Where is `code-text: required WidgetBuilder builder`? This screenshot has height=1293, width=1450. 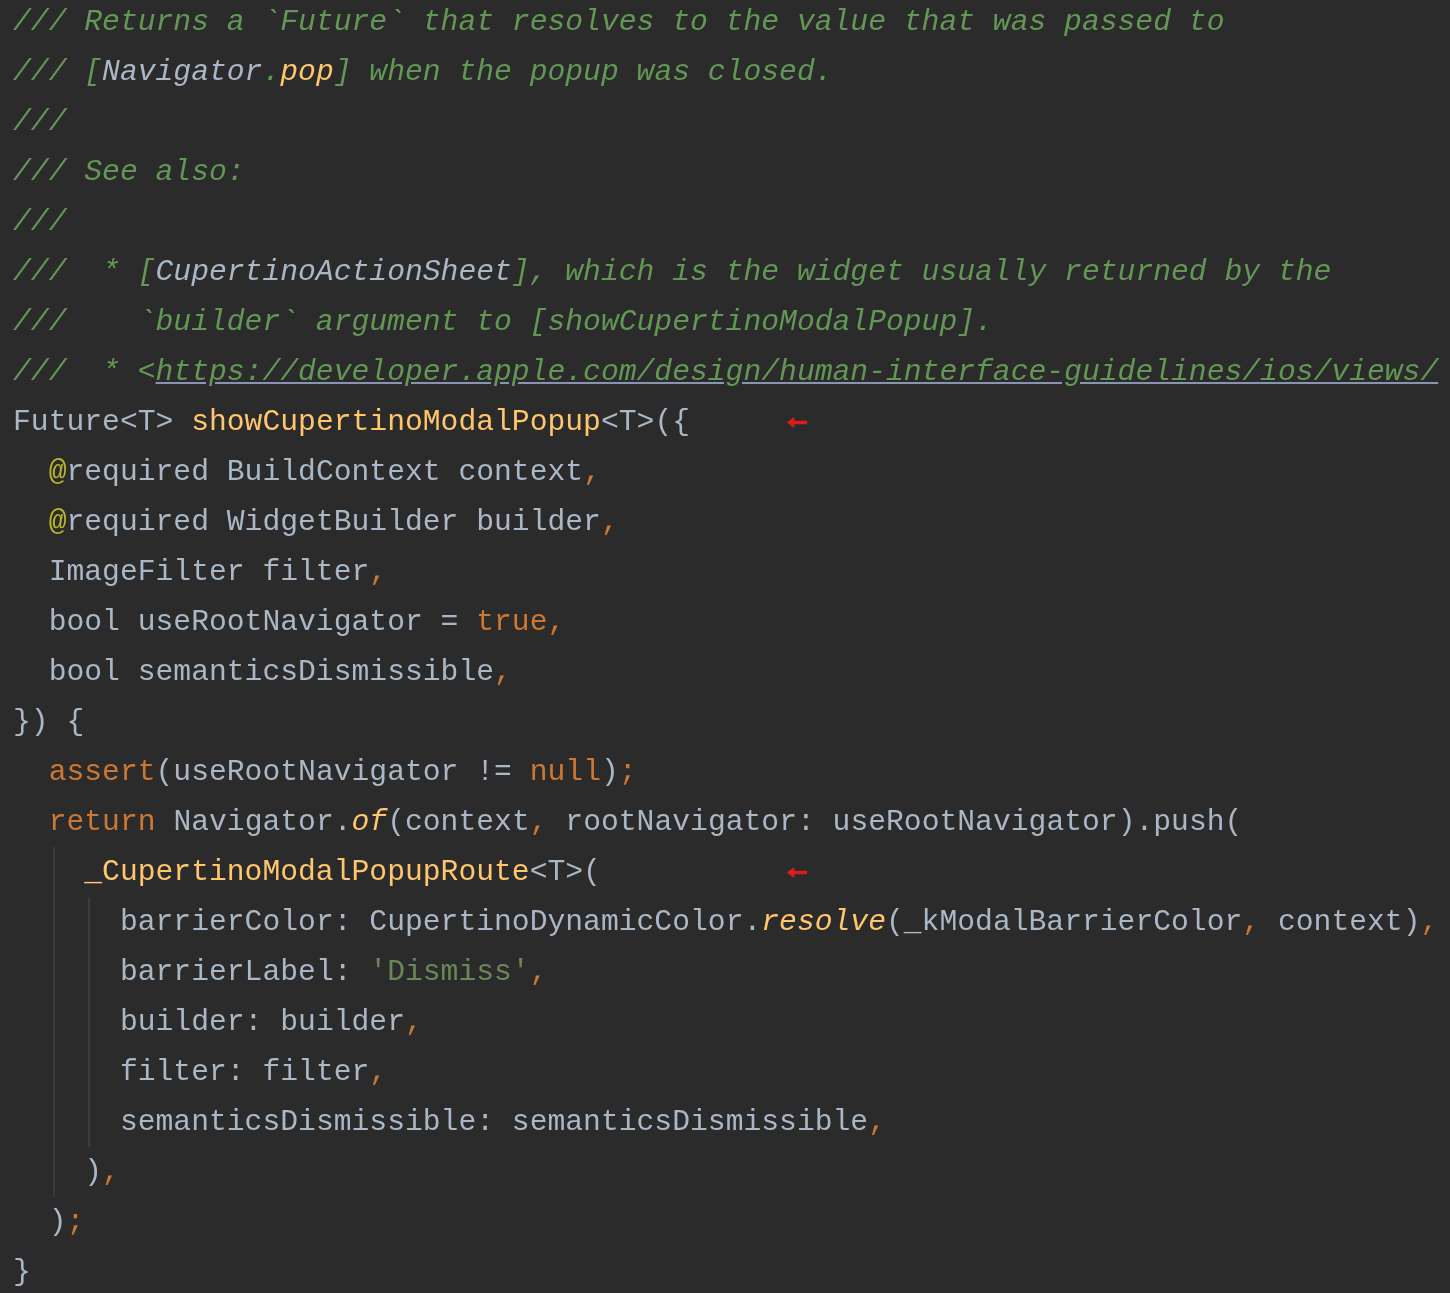 code-text: required WidgetBuilder builder is located at coordinates (333, 522).